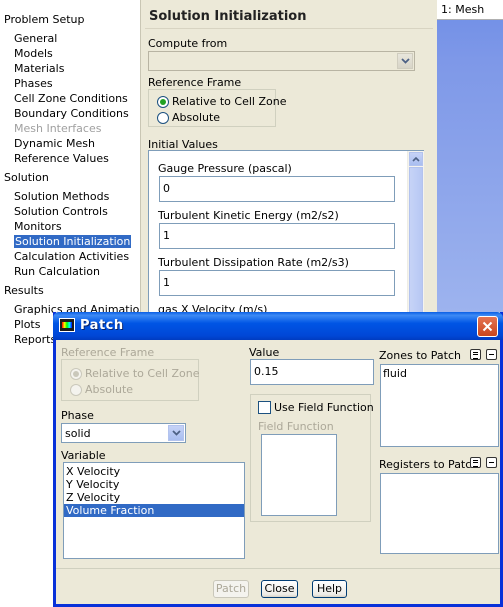 Image resolution: width=503 pixels, height=607 pixels. I want to click on deselect-all-zones-icon, so click(491, 354).